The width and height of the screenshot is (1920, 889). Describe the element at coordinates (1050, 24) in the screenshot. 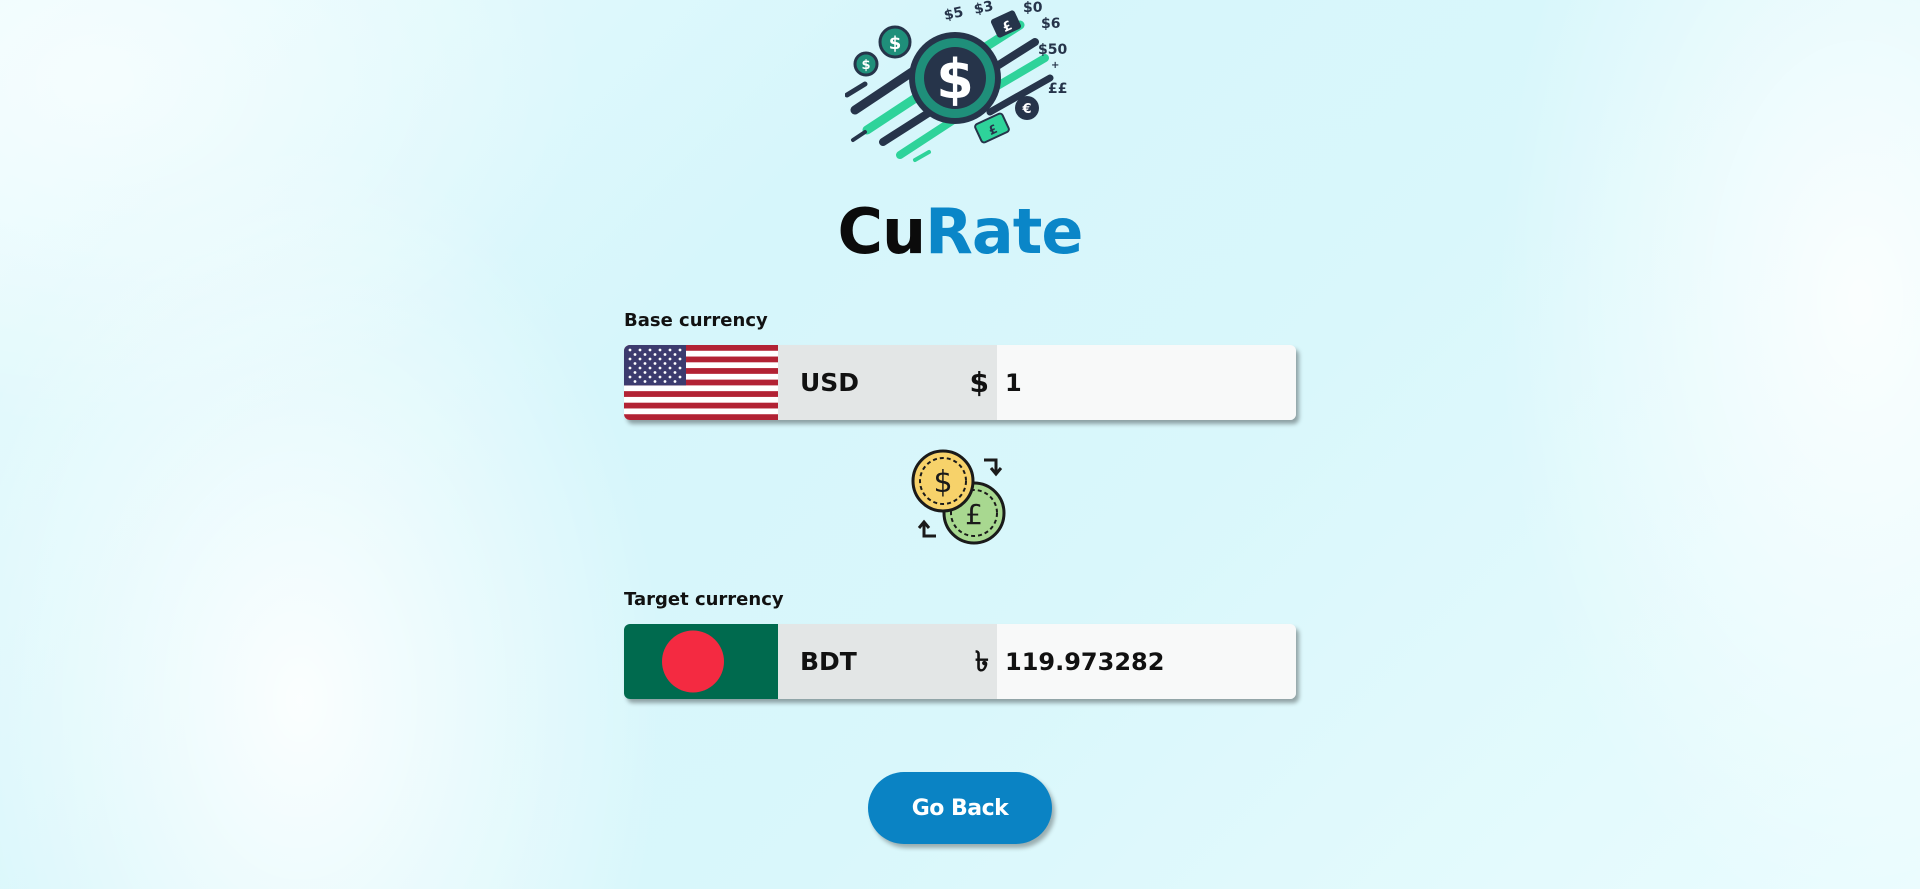

I see `svg-text: $6` at that location.